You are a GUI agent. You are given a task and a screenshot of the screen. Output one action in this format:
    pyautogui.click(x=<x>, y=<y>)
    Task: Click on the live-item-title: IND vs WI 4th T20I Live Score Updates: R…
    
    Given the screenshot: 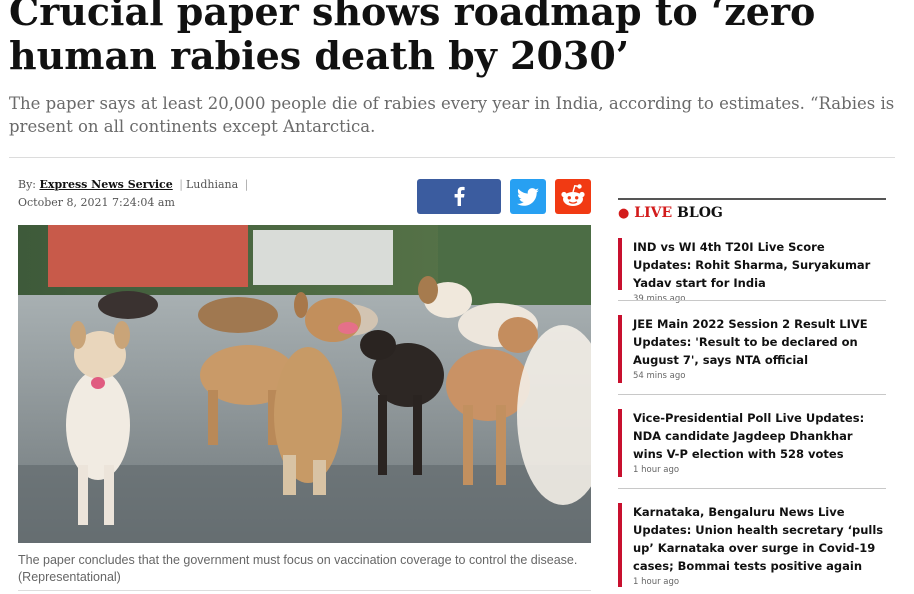 What is the action you would take?
    pyautogui.click(x=759, y=265)
    